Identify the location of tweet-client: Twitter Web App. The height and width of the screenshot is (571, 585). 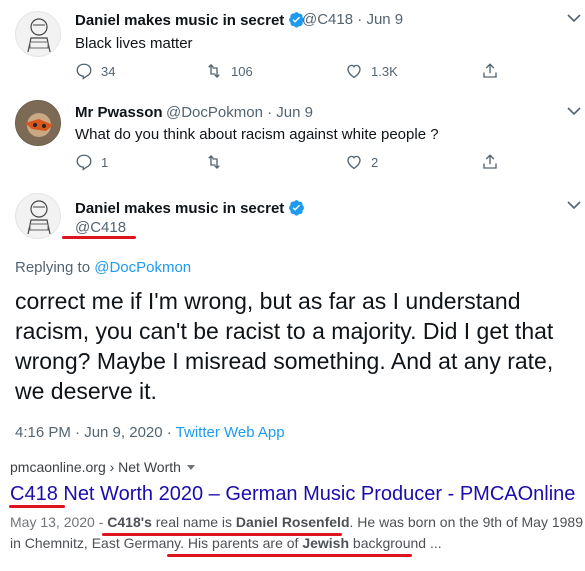
(230, 432).